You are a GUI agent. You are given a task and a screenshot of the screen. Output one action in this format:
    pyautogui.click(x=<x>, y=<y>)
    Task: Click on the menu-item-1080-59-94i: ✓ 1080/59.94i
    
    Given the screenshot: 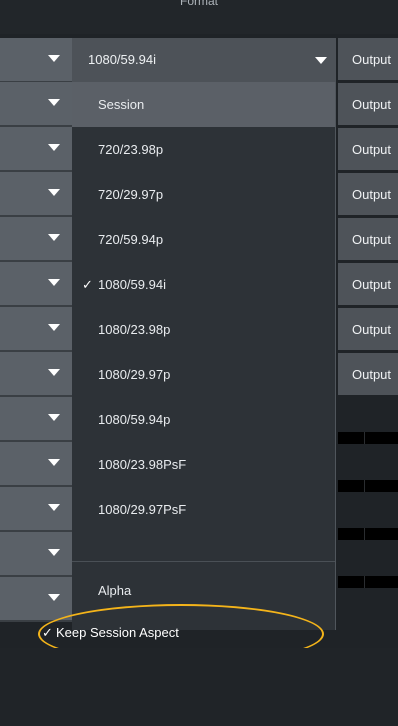 What is the action you would take?
    pyautogui.click(x=203, y=284)
    